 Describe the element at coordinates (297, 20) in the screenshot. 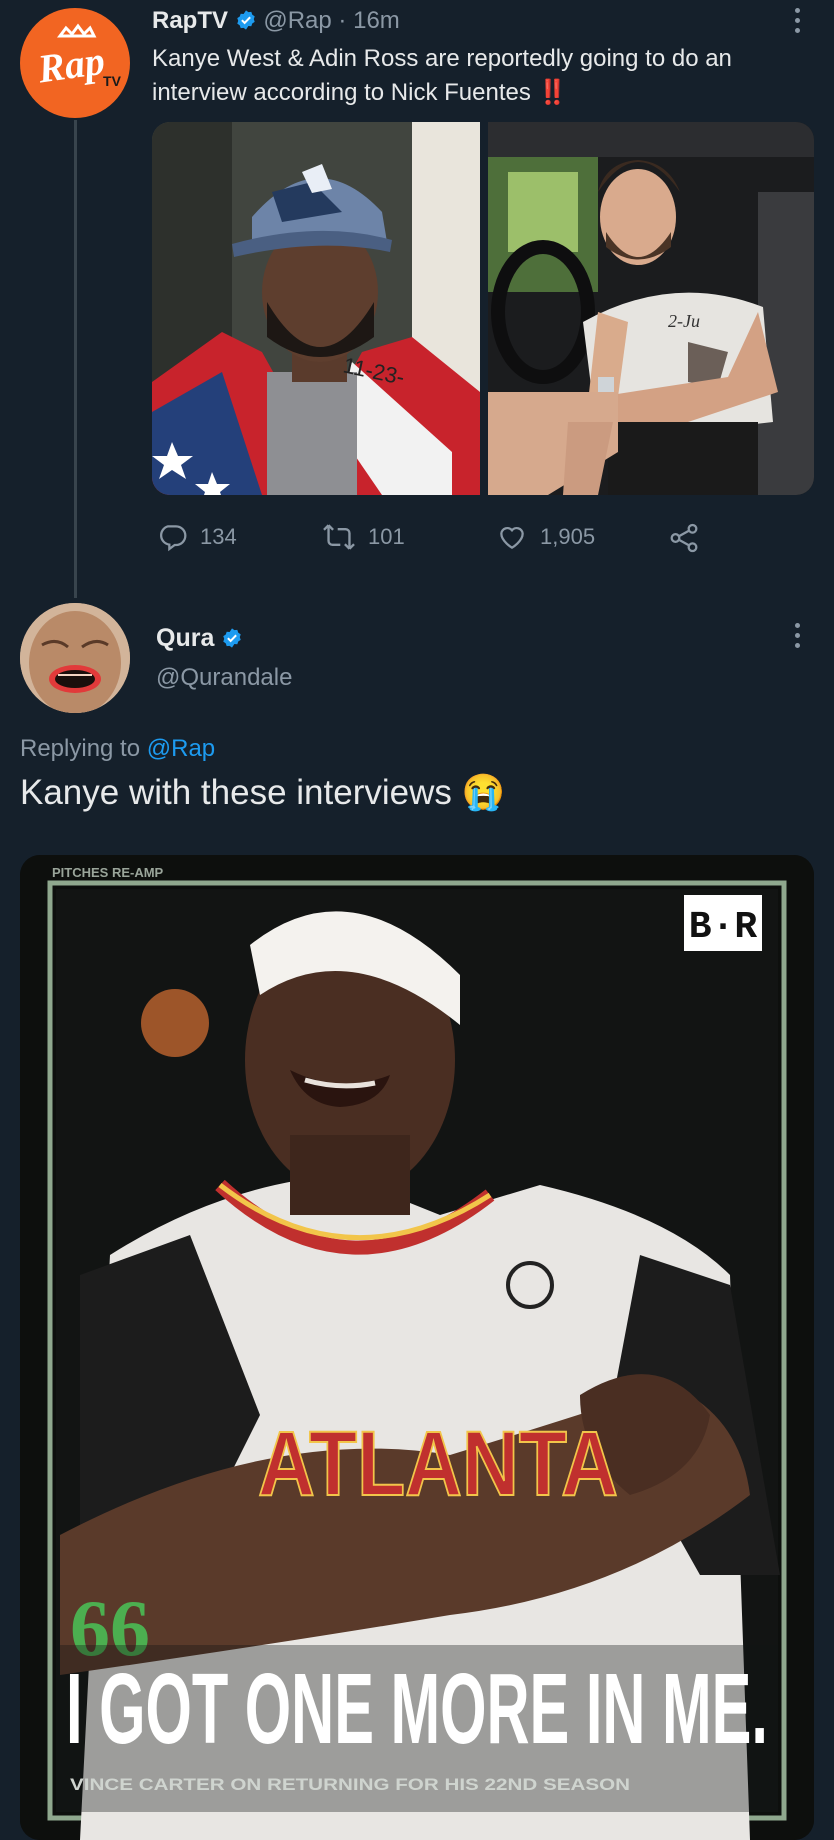

I see `author-handle: @Rap` at that location.